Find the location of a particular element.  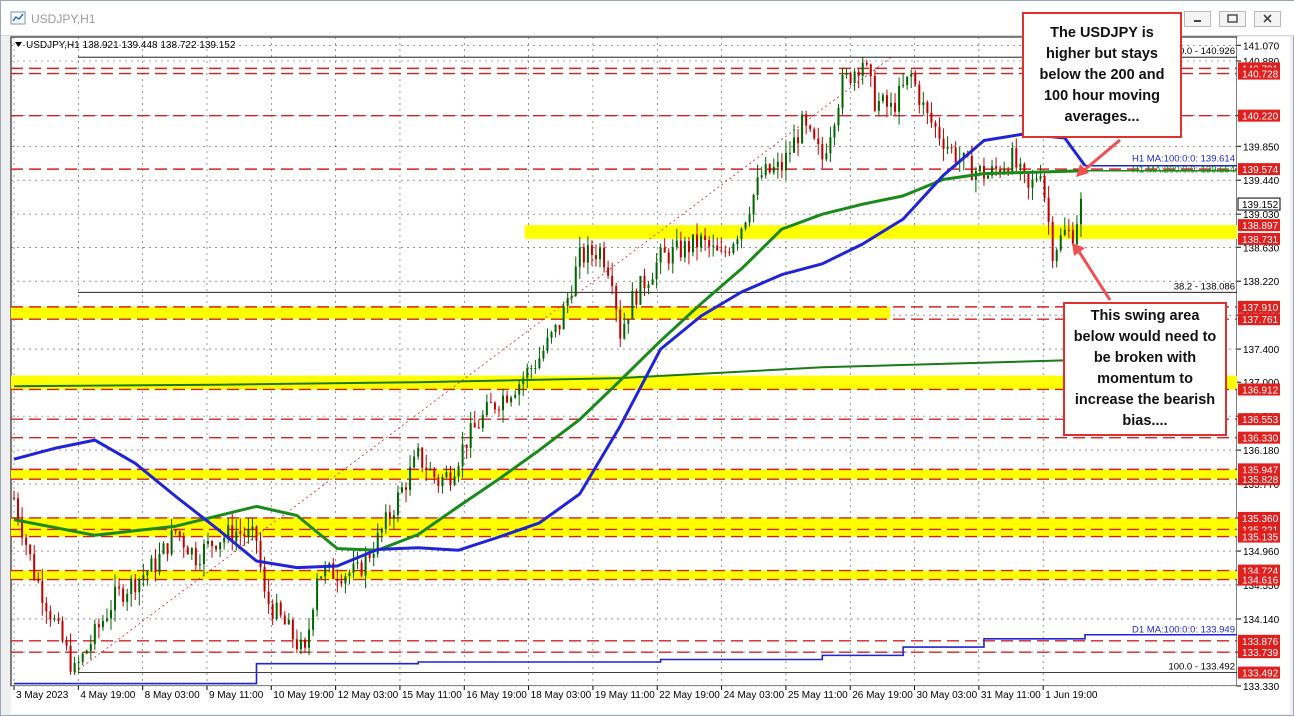

x-axis-tick-label: 31 May 11:00 is located at coordinates (1011, 695).